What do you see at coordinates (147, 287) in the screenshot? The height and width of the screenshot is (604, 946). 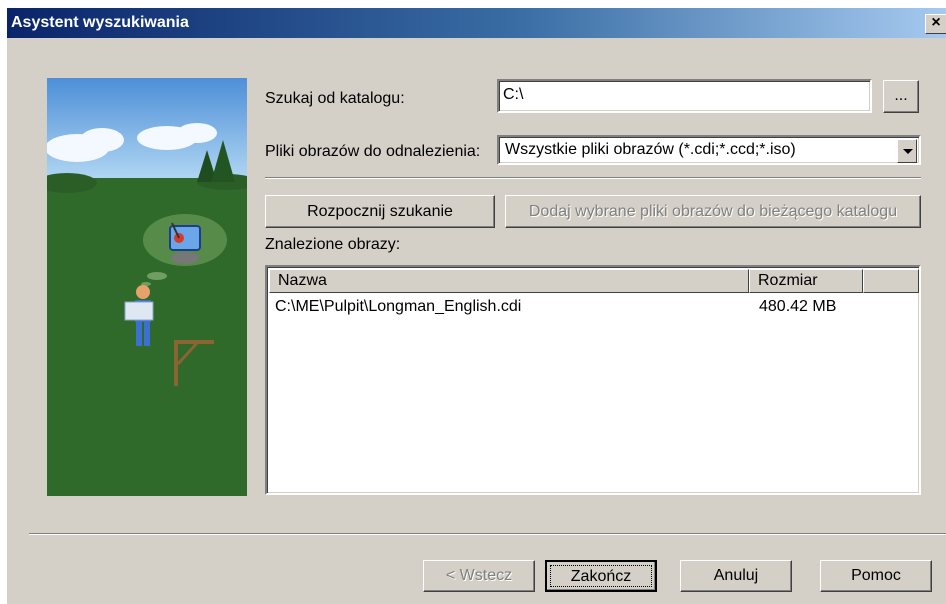 I see `wizard-illustration` at bounding box center [147, 287].